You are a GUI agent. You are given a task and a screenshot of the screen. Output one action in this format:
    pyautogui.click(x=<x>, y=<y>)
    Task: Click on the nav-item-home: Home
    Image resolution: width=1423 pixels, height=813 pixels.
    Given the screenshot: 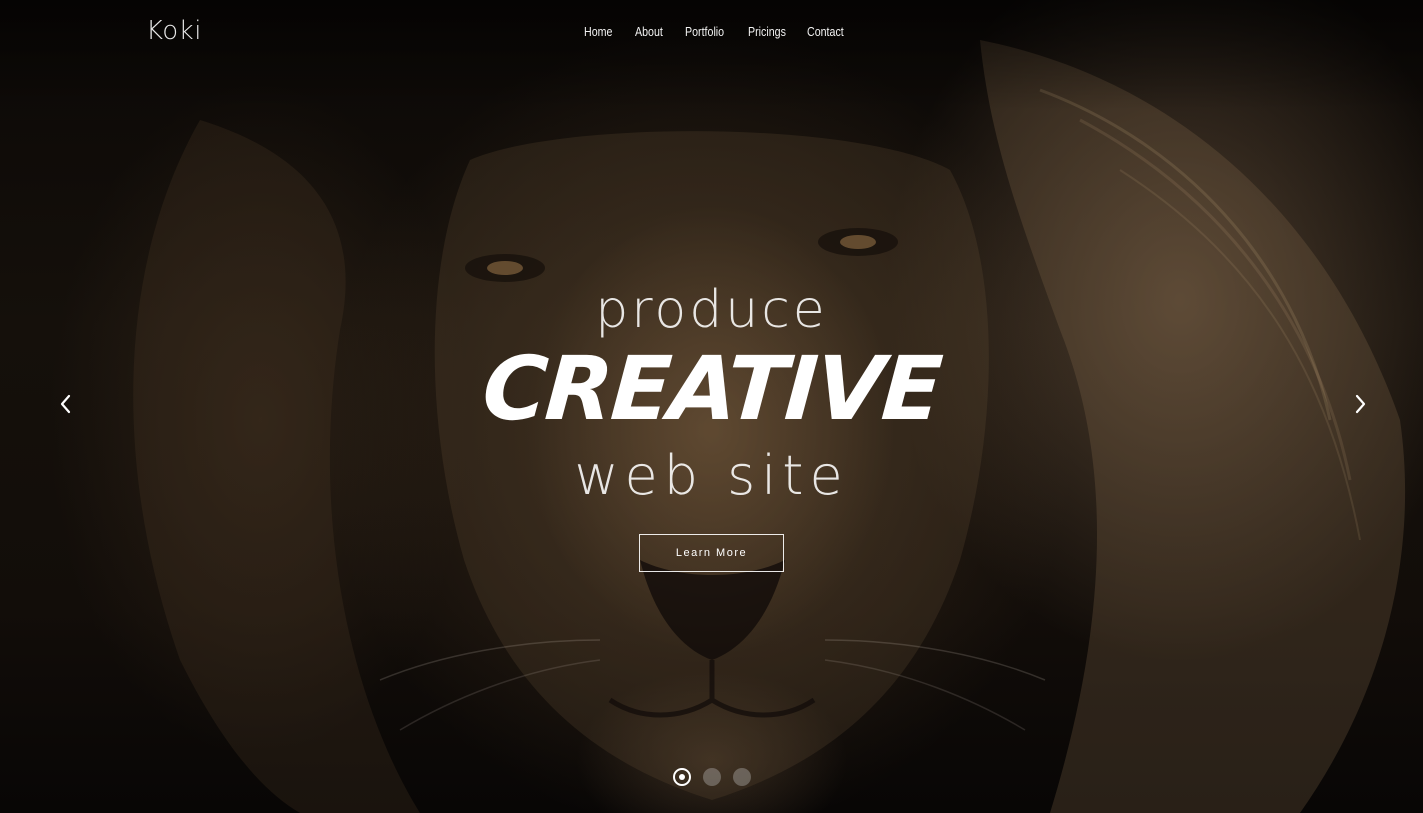 What is the action you would take?
    pyautogui.click(x=598, y=31)
    